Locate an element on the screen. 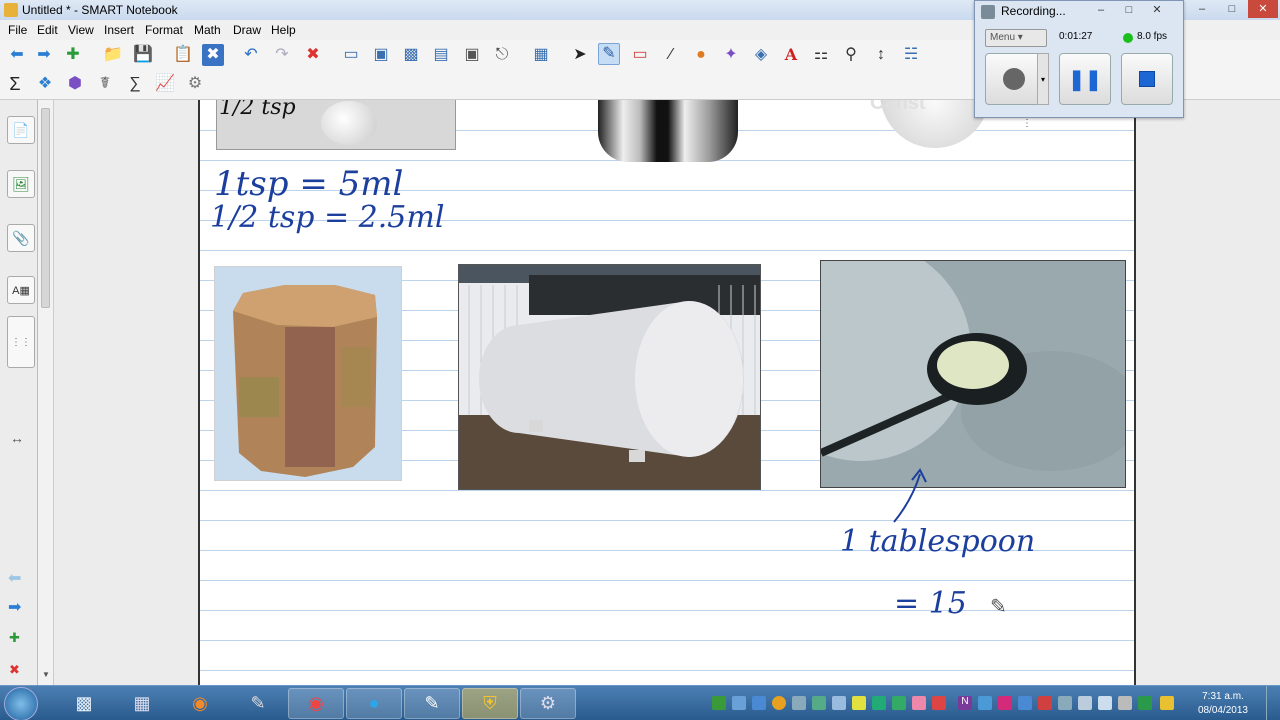 Image resolution: width=1280 pixels, height=720 pixels. action-center-icon is located at coordinates (1167, 703).